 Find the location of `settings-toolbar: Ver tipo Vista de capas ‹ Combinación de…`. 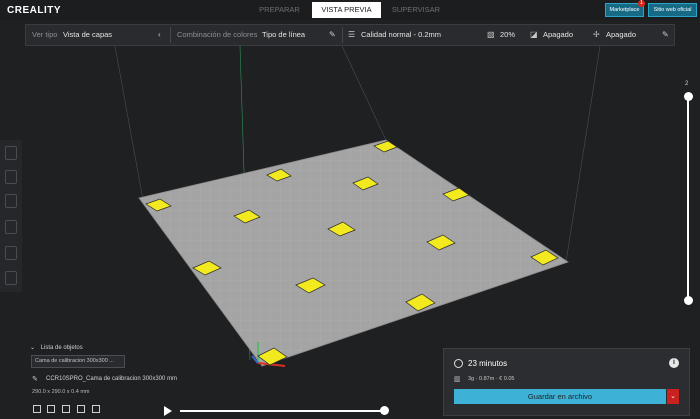

settings-toolbar: Ver tipo Vista de capas ‹ Combinación de… is located at coordinates (350, 35).